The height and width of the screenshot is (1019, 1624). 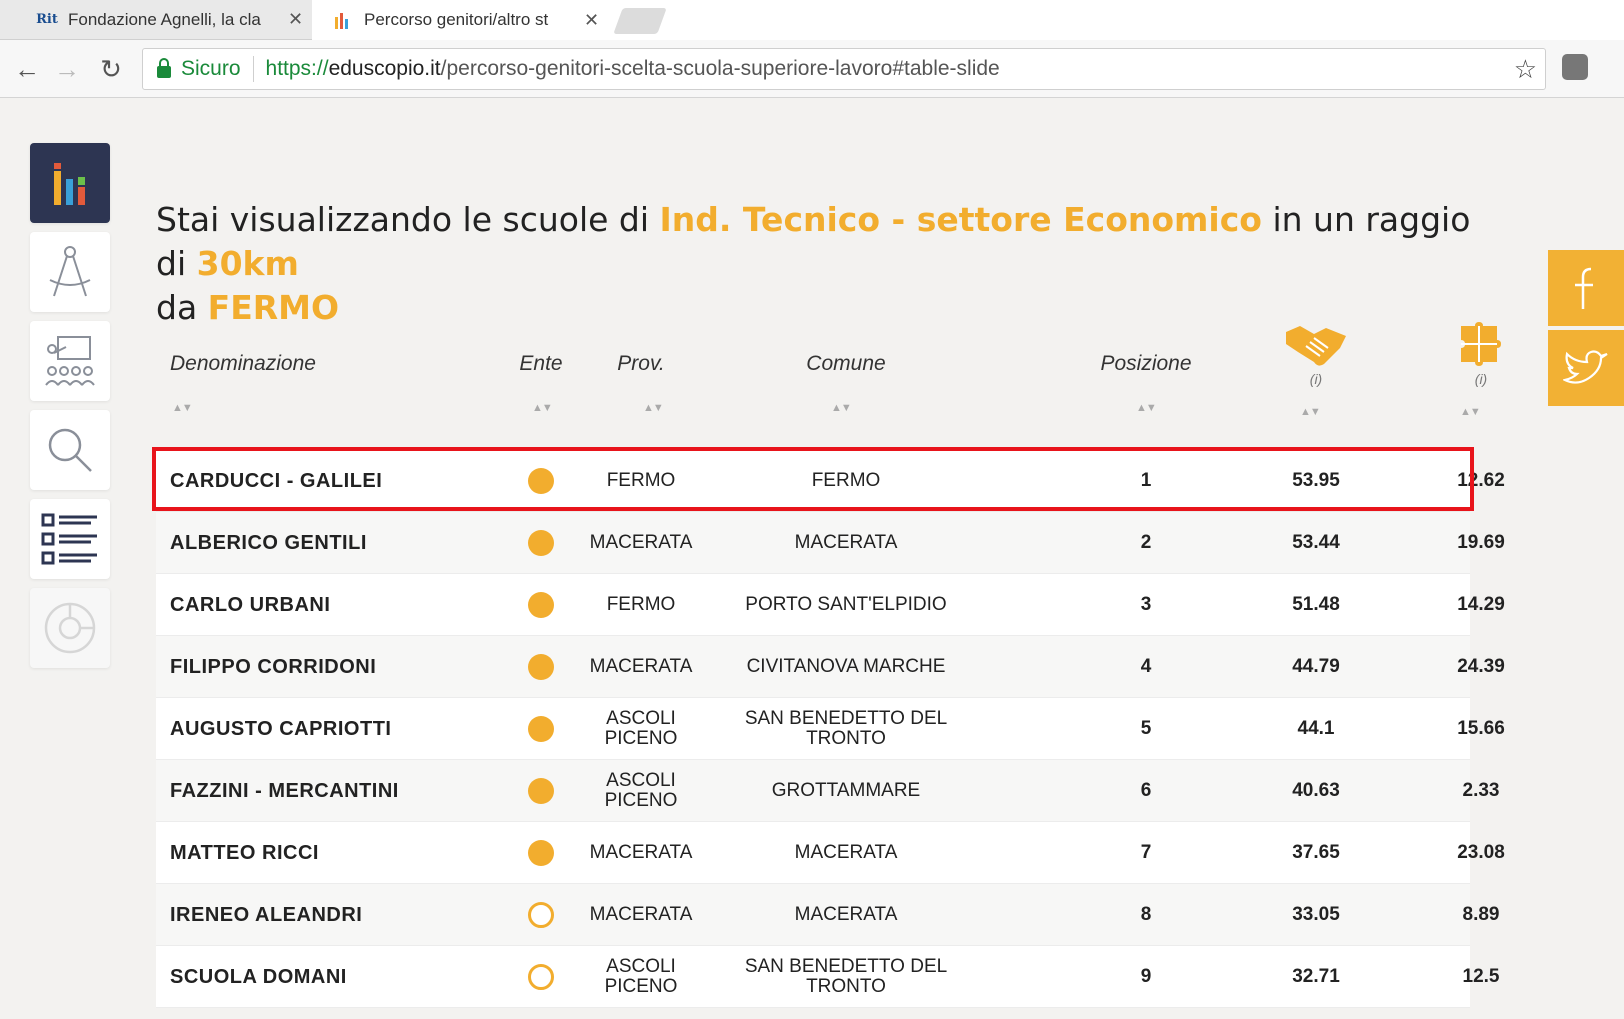 What do you see at coordinates (70, 450) in the screenshot?
I see `sidebar-item-search` at bounding box center [70, 450].